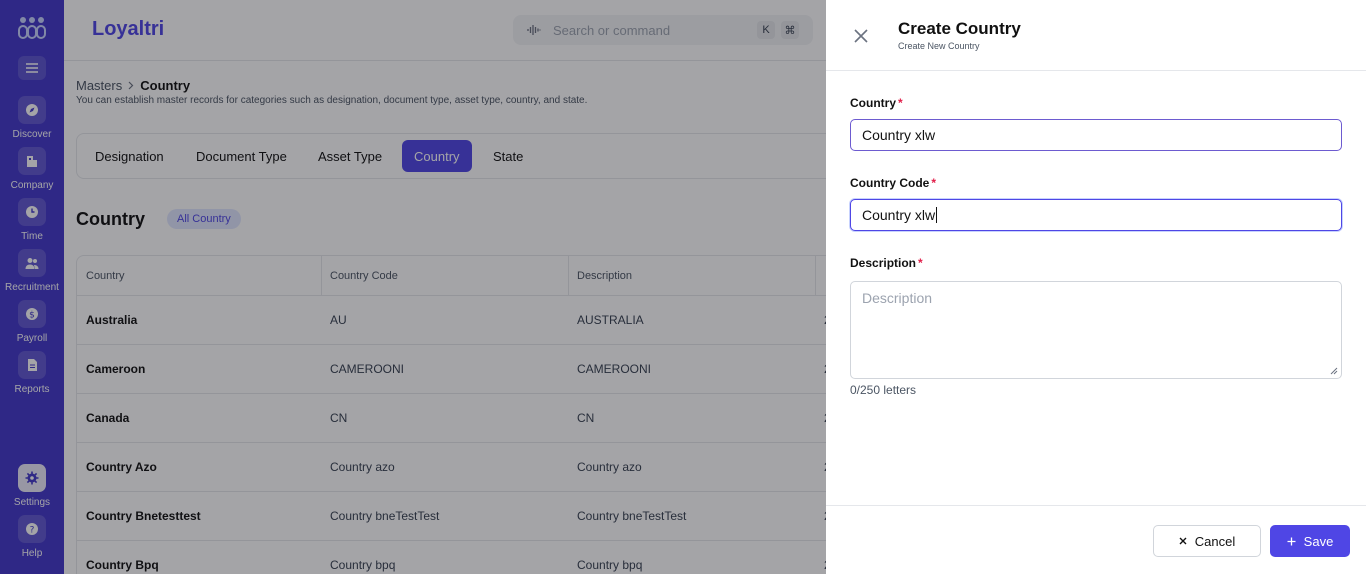  What do you see at coordinates (1215, 541) in the screenshot?
I see `cancel-button-label: Cancel` at bounding box center [1215, 541].